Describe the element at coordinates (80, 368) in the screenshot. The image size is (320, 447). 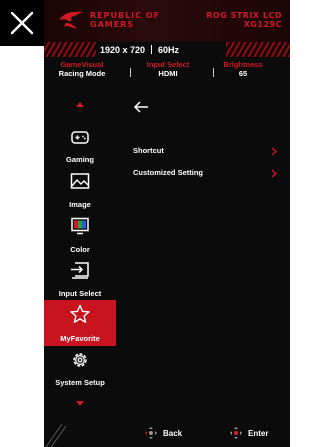
I see `sidebar-item-system-setup: System Setup` at that location.